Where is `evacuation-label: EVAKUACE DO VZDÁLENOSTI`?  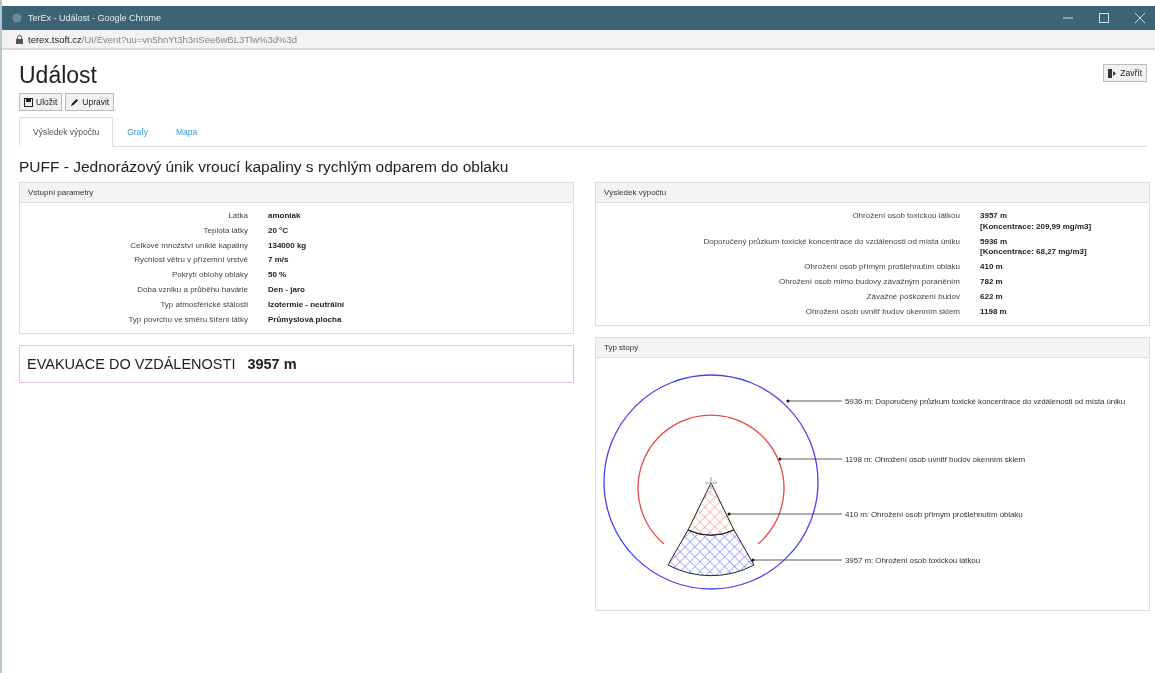 evacuation-label: EVAKUACE DO VZDÁLENOSTI is located at coordinates (131, 364).